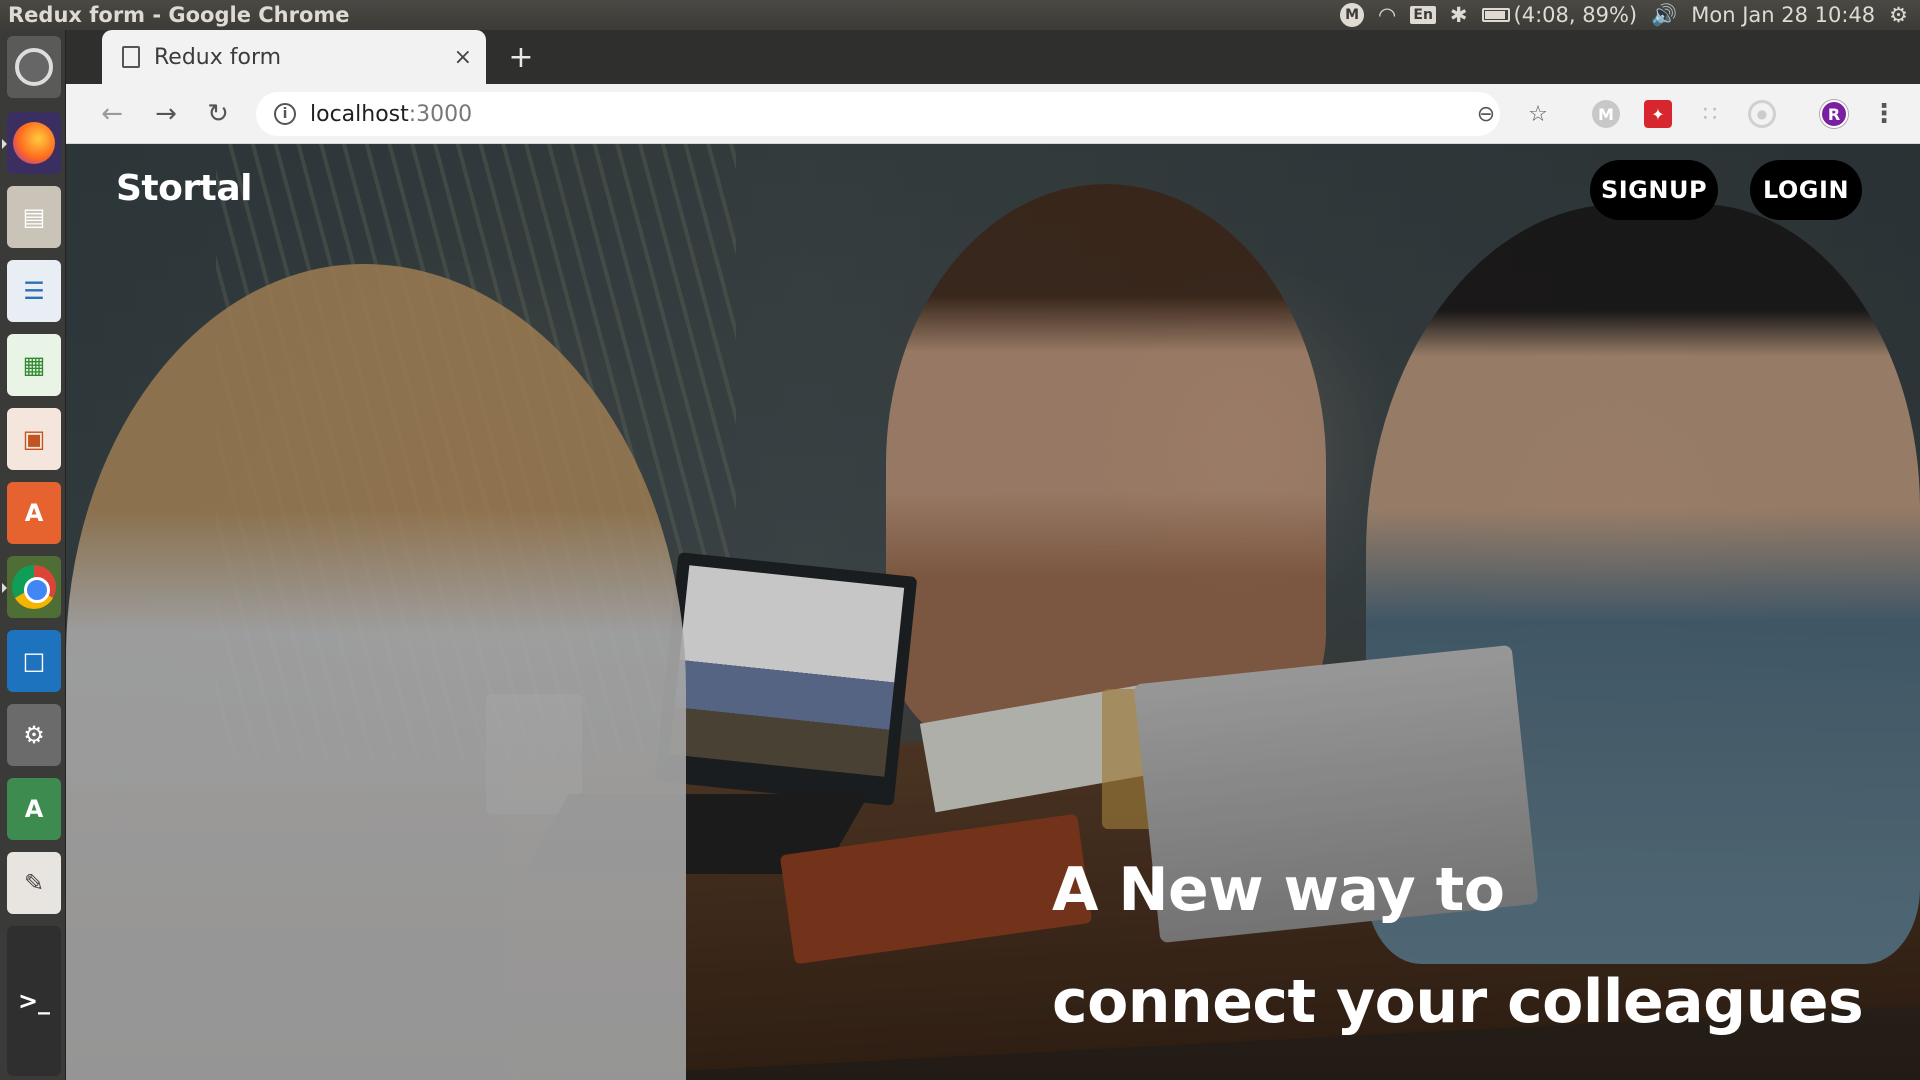 This screenshot has height=1080, width=1920. What do you see at coordinates (34, 217) in the screenshot?
I see `files-icon: ▤` at bounding box center [34, 217].